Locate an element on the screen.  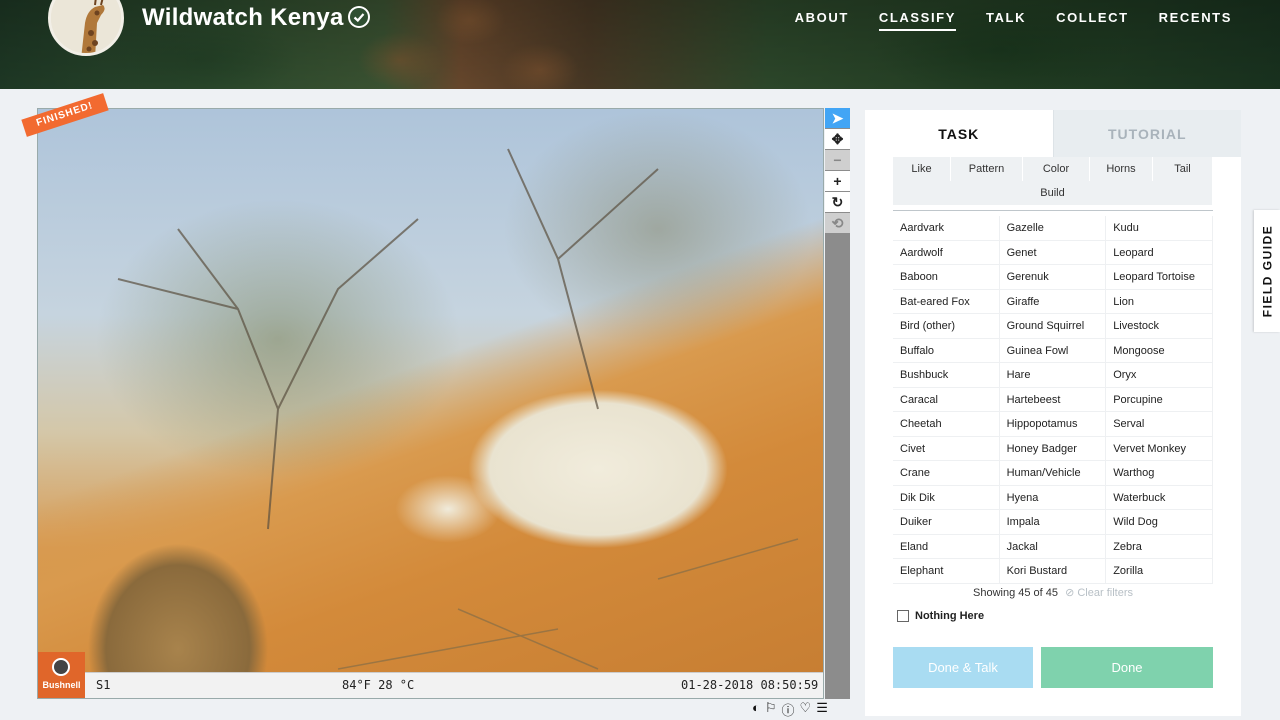
filter-divider is located at coordinates (1053, 210).